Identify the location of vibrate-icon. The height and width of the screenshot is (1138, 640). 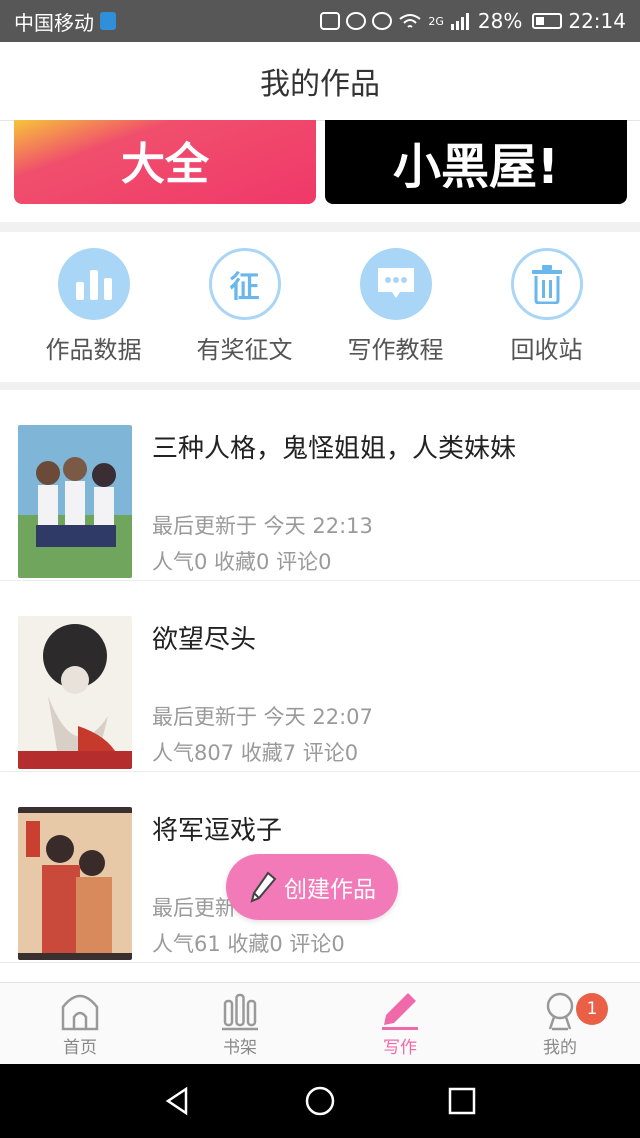
(330, 21).